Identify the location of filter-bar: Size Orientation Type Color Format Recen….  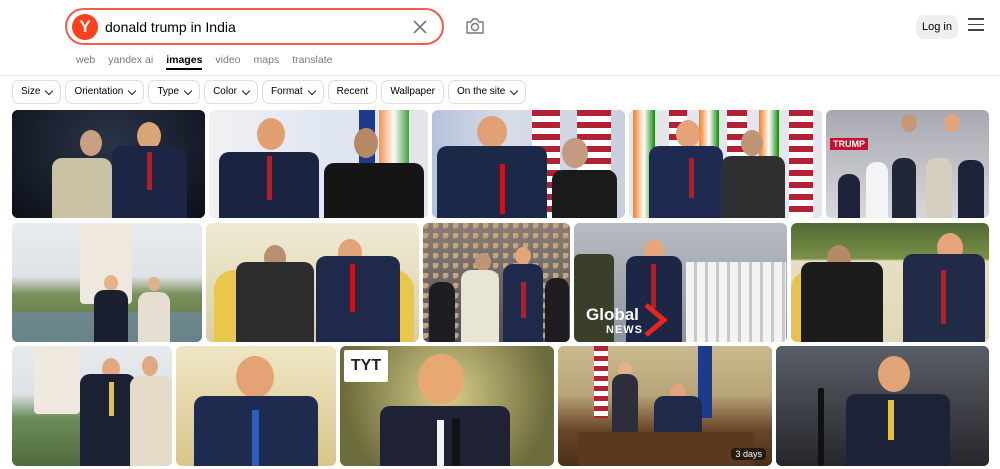
(271, 92).